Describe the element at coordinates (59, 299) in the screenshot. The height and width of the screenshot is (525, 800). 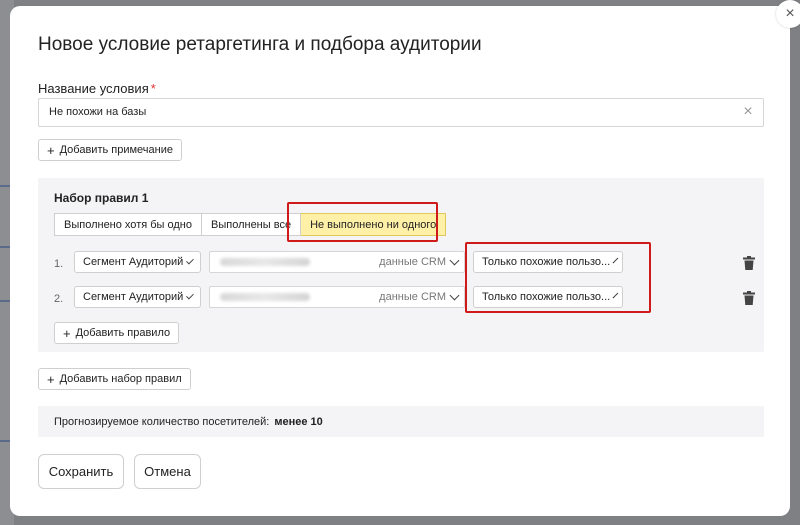
I see `rule-number: 2.` at that location.